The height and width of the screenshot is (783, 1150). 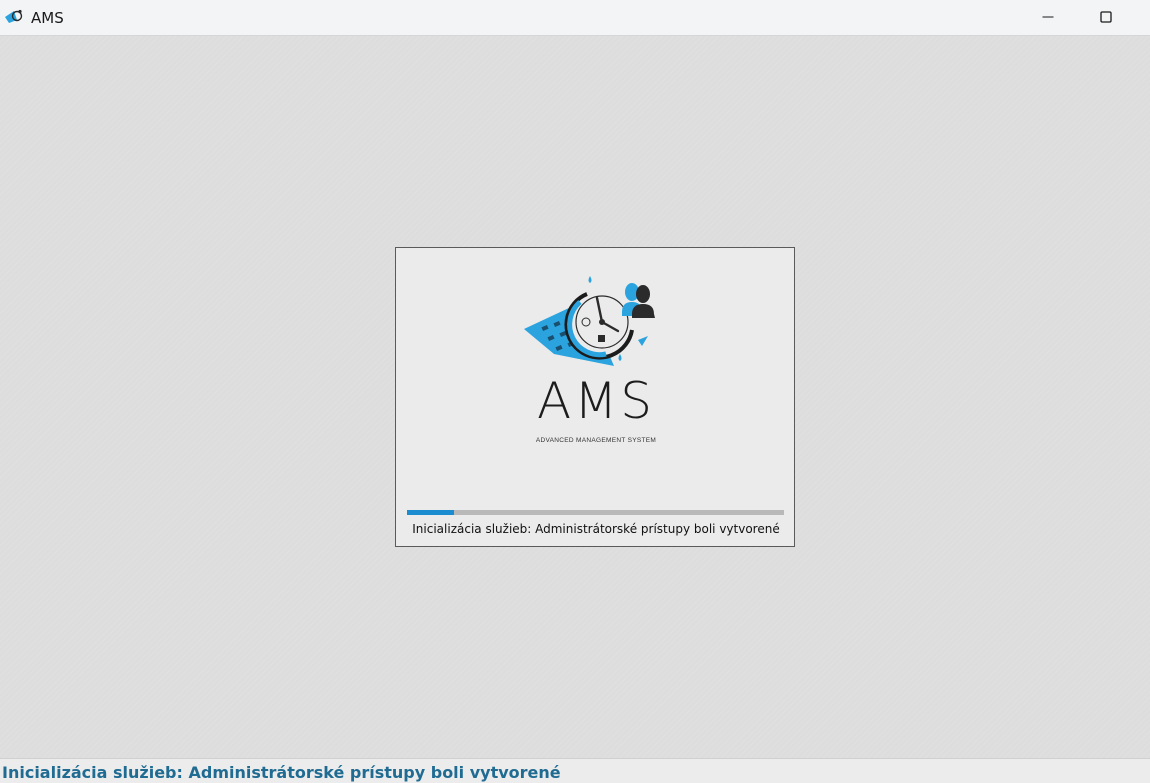 What do you see at coordinates (47, 18) in the screenshot?
I see `window-title: AMS` at bounding box center [47, 18].